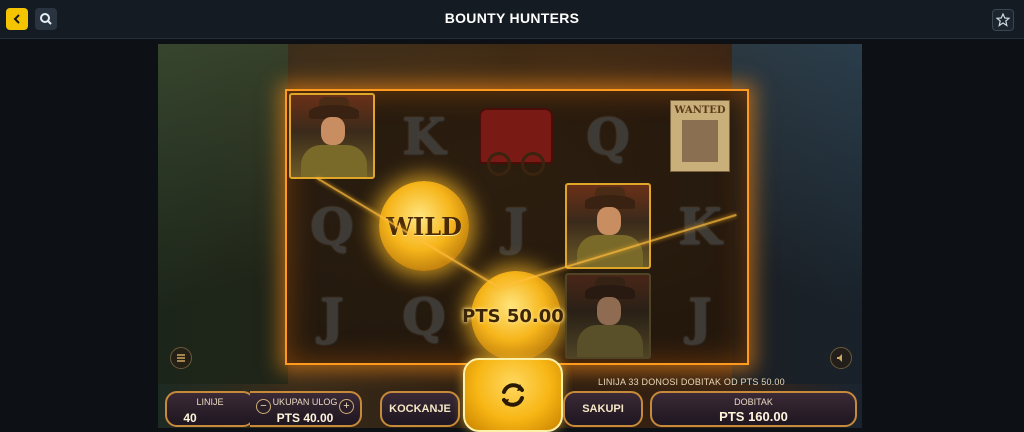 The width and height of the screenshot is (1024, 432). I want to click on spin-button, so click(513, 395).